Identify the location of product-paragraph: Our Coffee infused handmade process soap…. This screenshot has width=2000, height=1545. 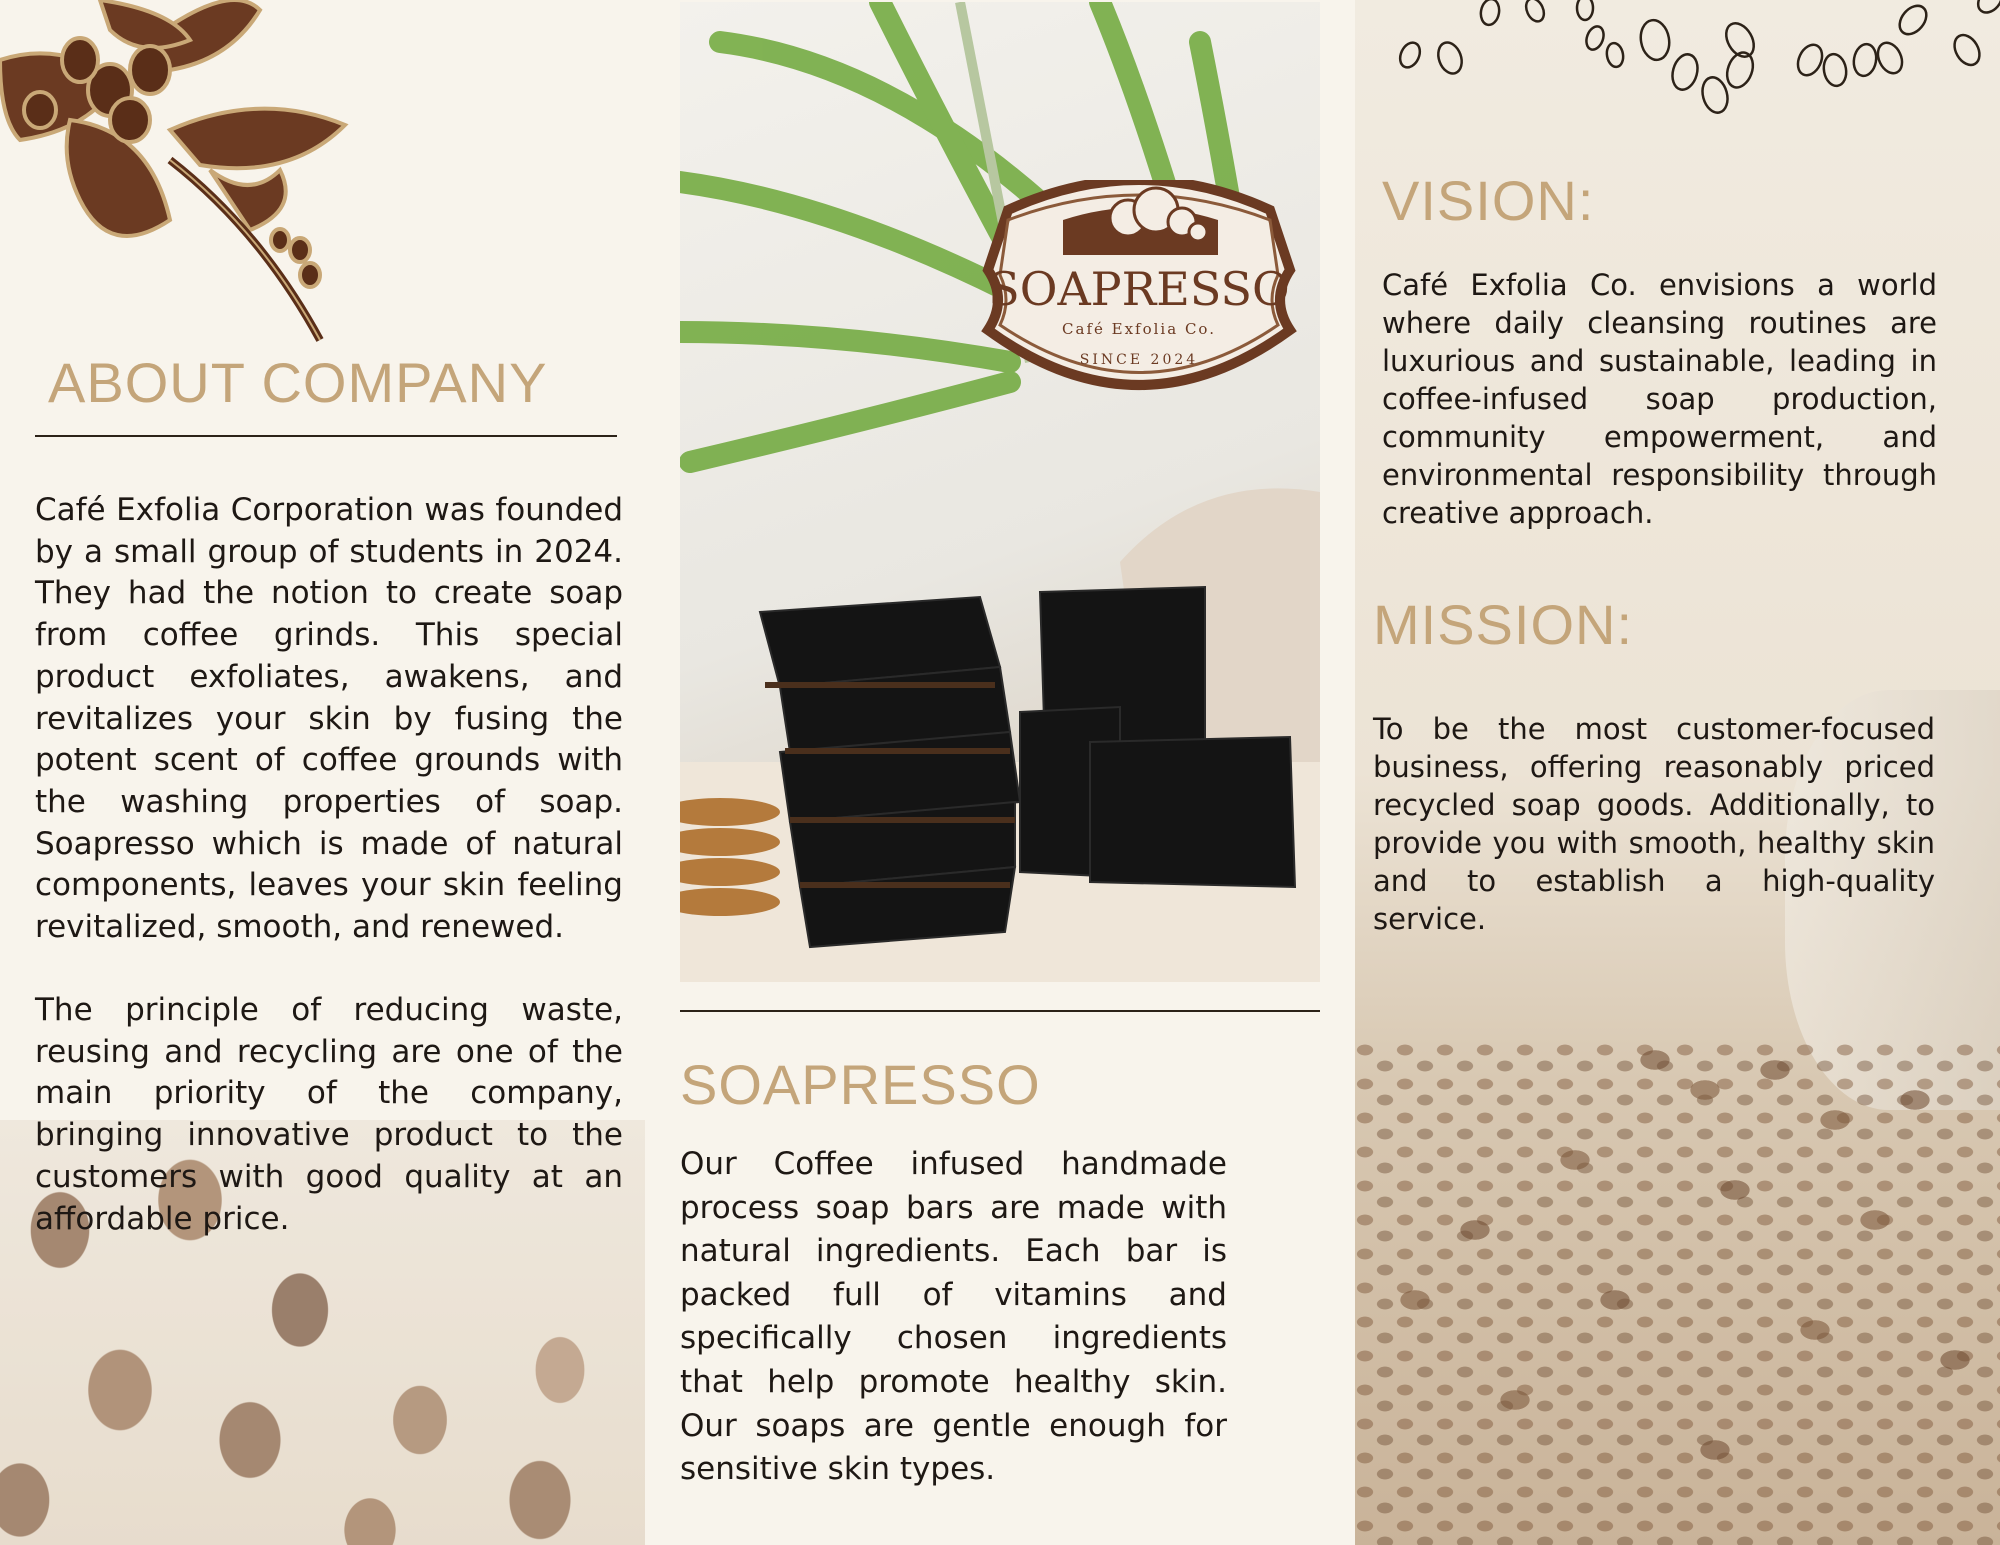
(953, 1317).